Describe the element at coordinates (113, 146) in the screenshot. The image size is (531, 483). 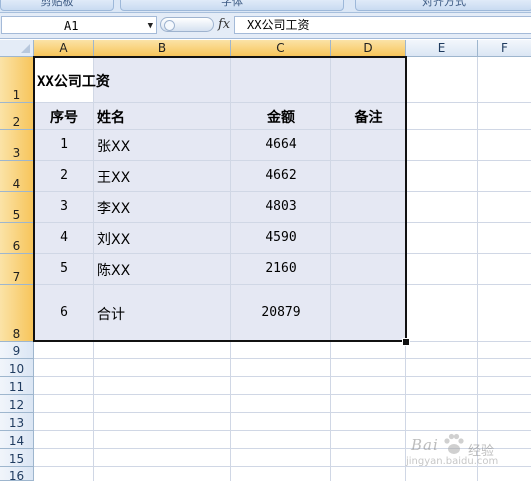
I see `name-cell: 张XX` at that location.